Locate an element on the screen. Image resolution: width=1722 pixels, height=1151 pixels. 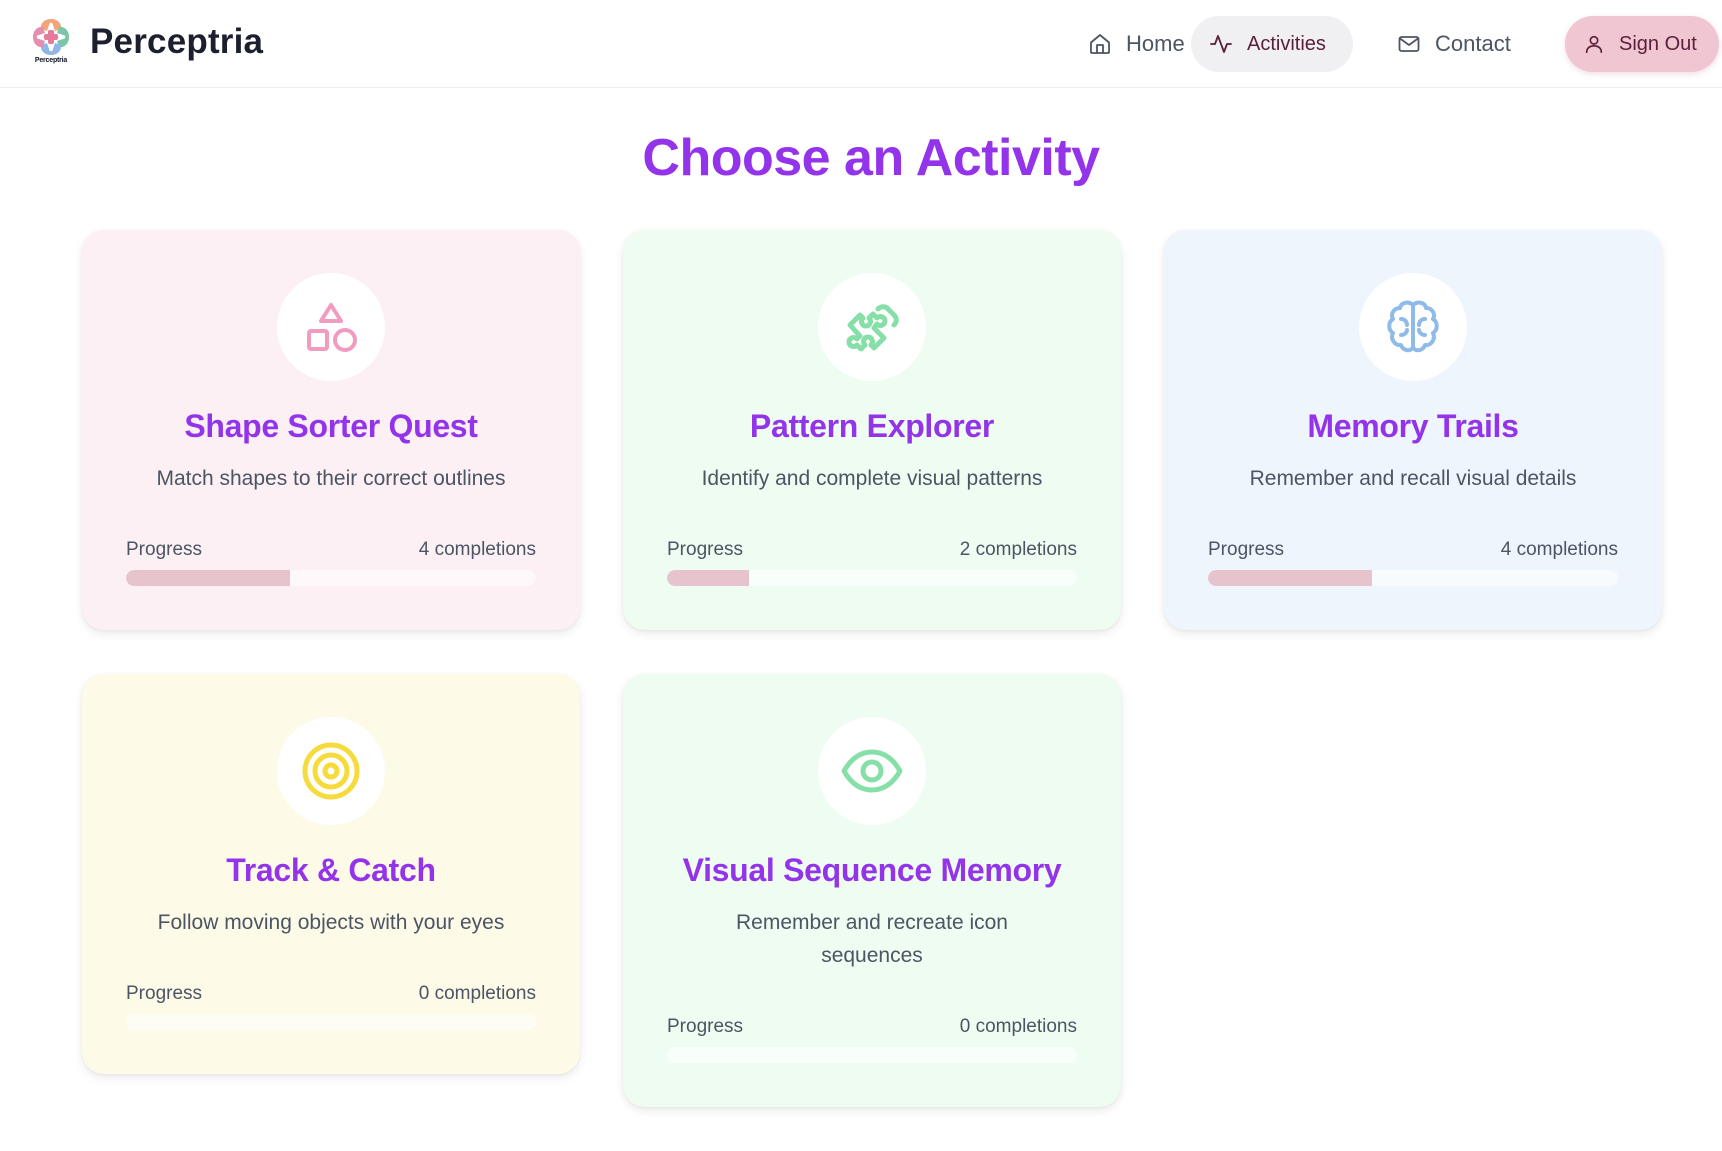
user-icon is located at coordinates (1594, 44).